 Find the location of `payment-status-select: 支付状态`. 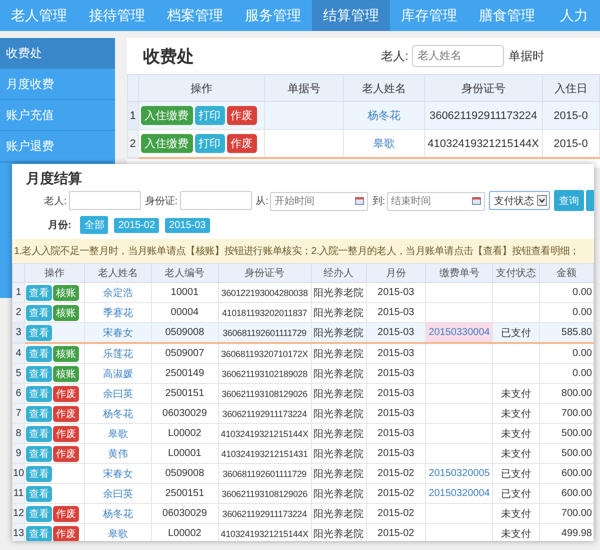

payment-status-select: 支付状态 is located at coordinates (519, 200).